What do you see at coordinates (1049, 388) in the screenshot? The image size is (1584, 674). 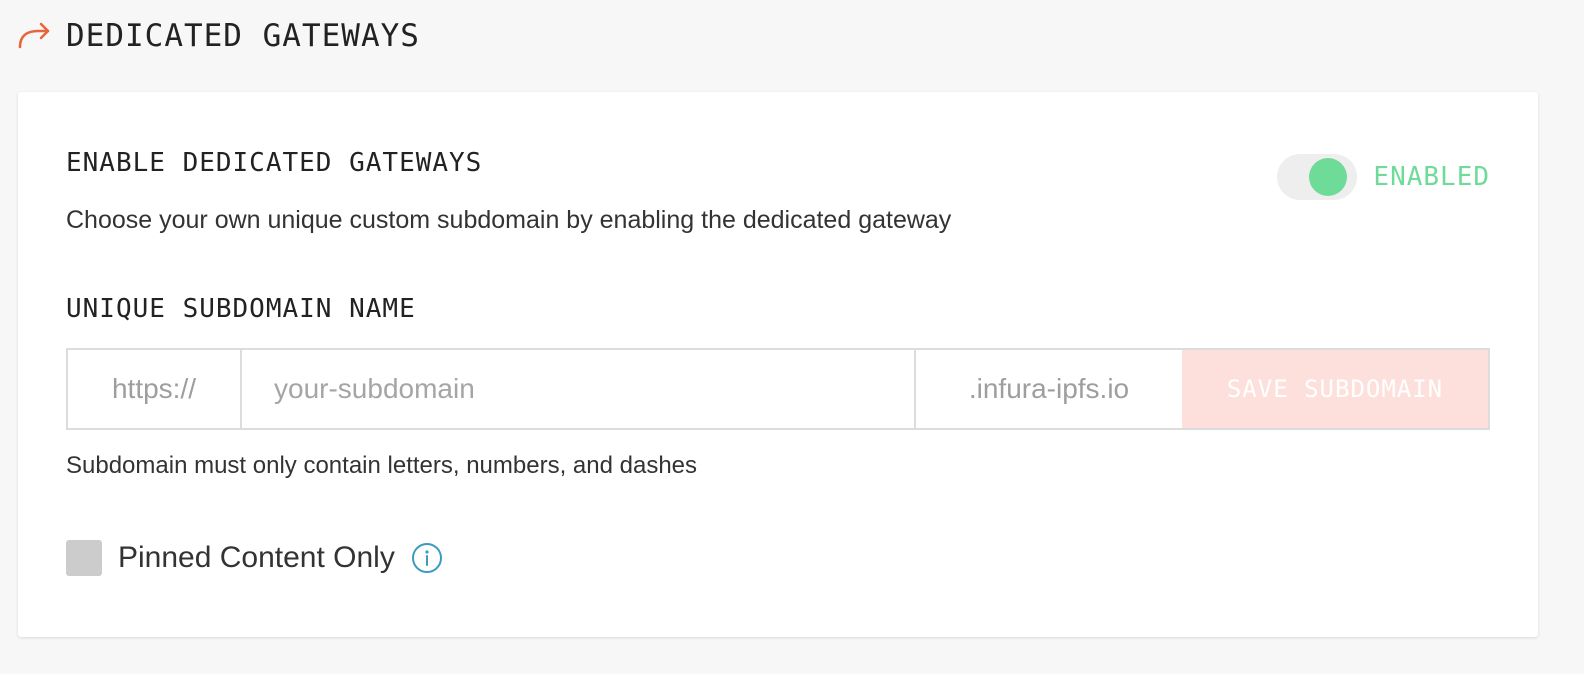 I see `url-suffix: .infura-ipfs.io` at bounding box center [1049, 388].